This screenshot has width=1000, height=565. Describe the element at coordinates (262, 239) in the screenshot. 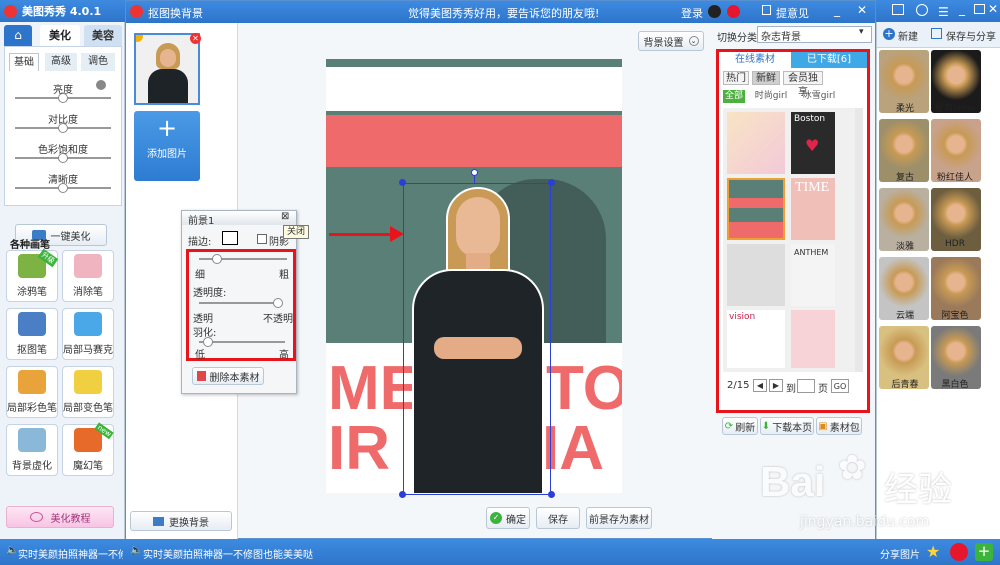

I see `shadow-checkbox` at that location.